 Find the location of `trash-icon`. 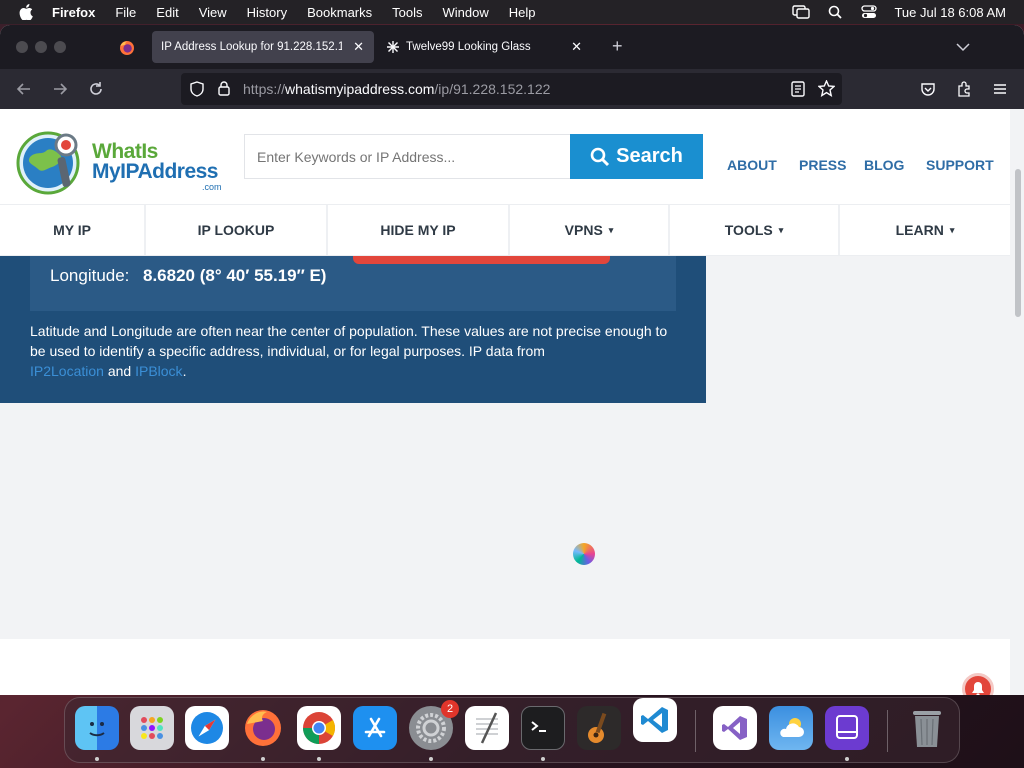

trash-icon is located at coordinates (927, 728).